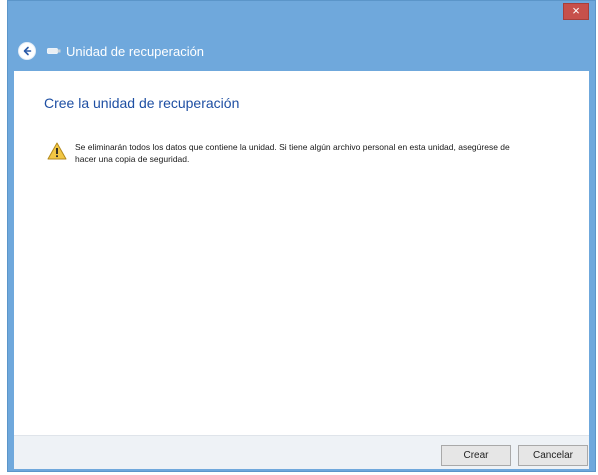  Describe the element at coordinates (57, 151) in the screenshot. I see `warning-icon` at that location.